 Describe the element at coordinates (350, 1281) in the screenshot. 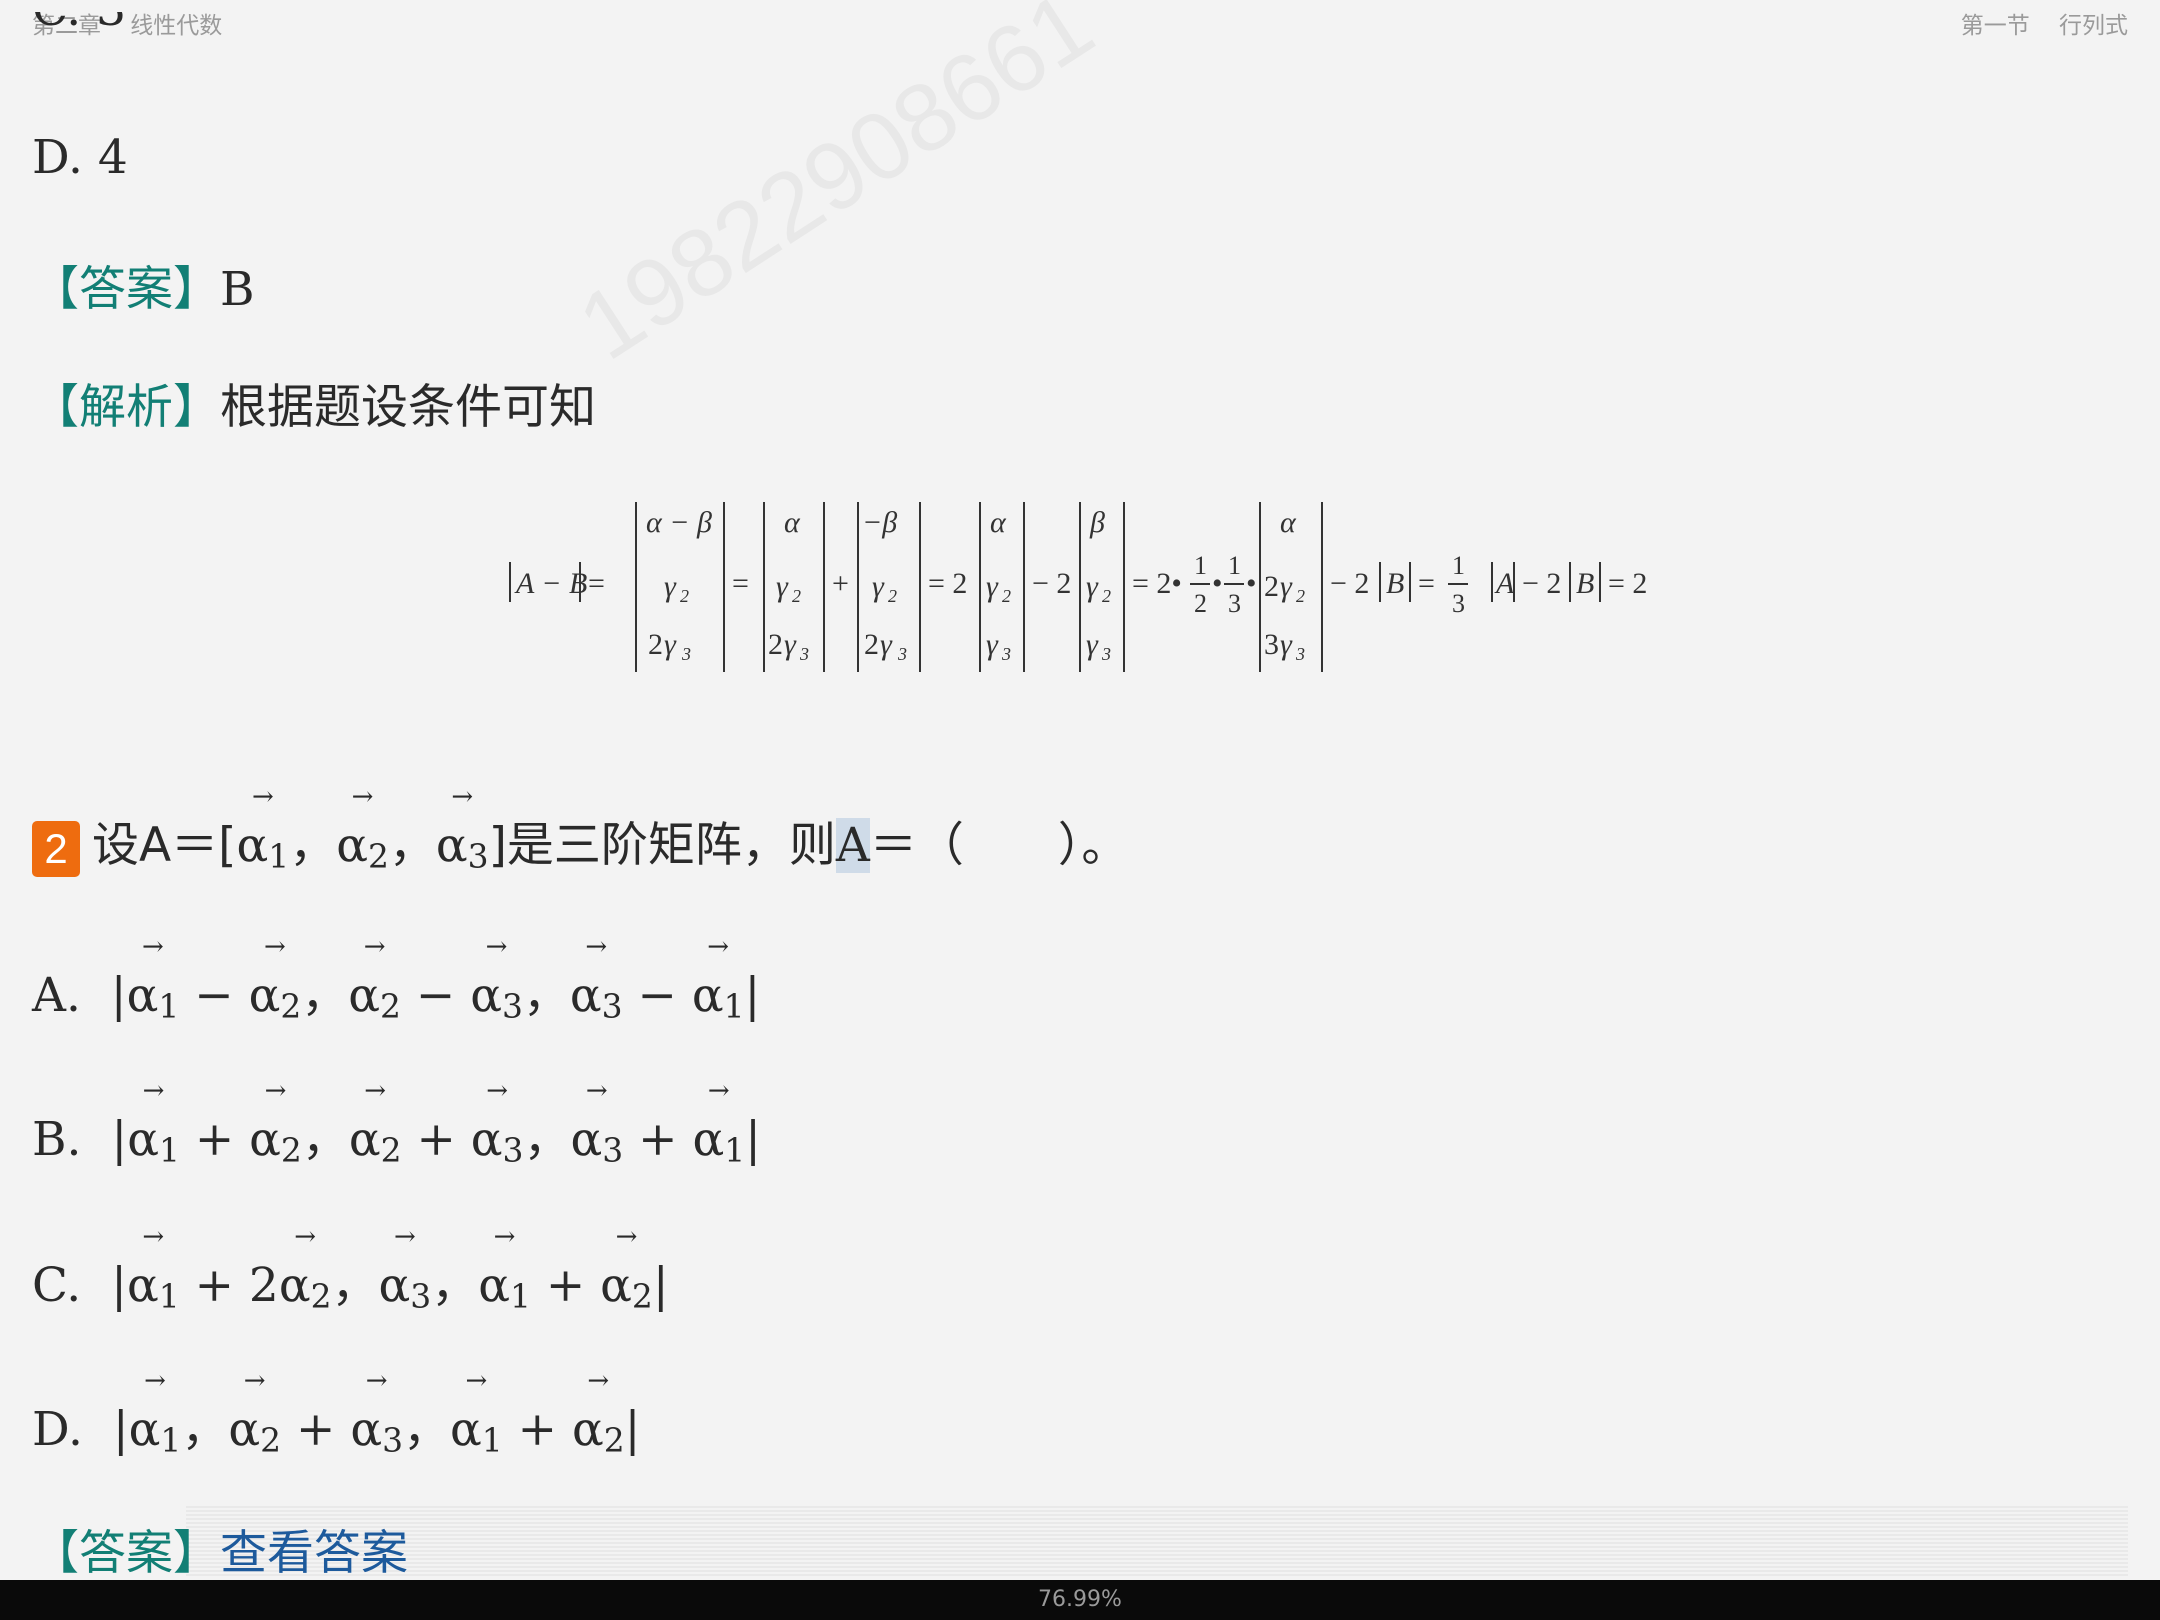

I see `option-c: C. |α1 + 2α2，α3，α1 + α2|` at that location.